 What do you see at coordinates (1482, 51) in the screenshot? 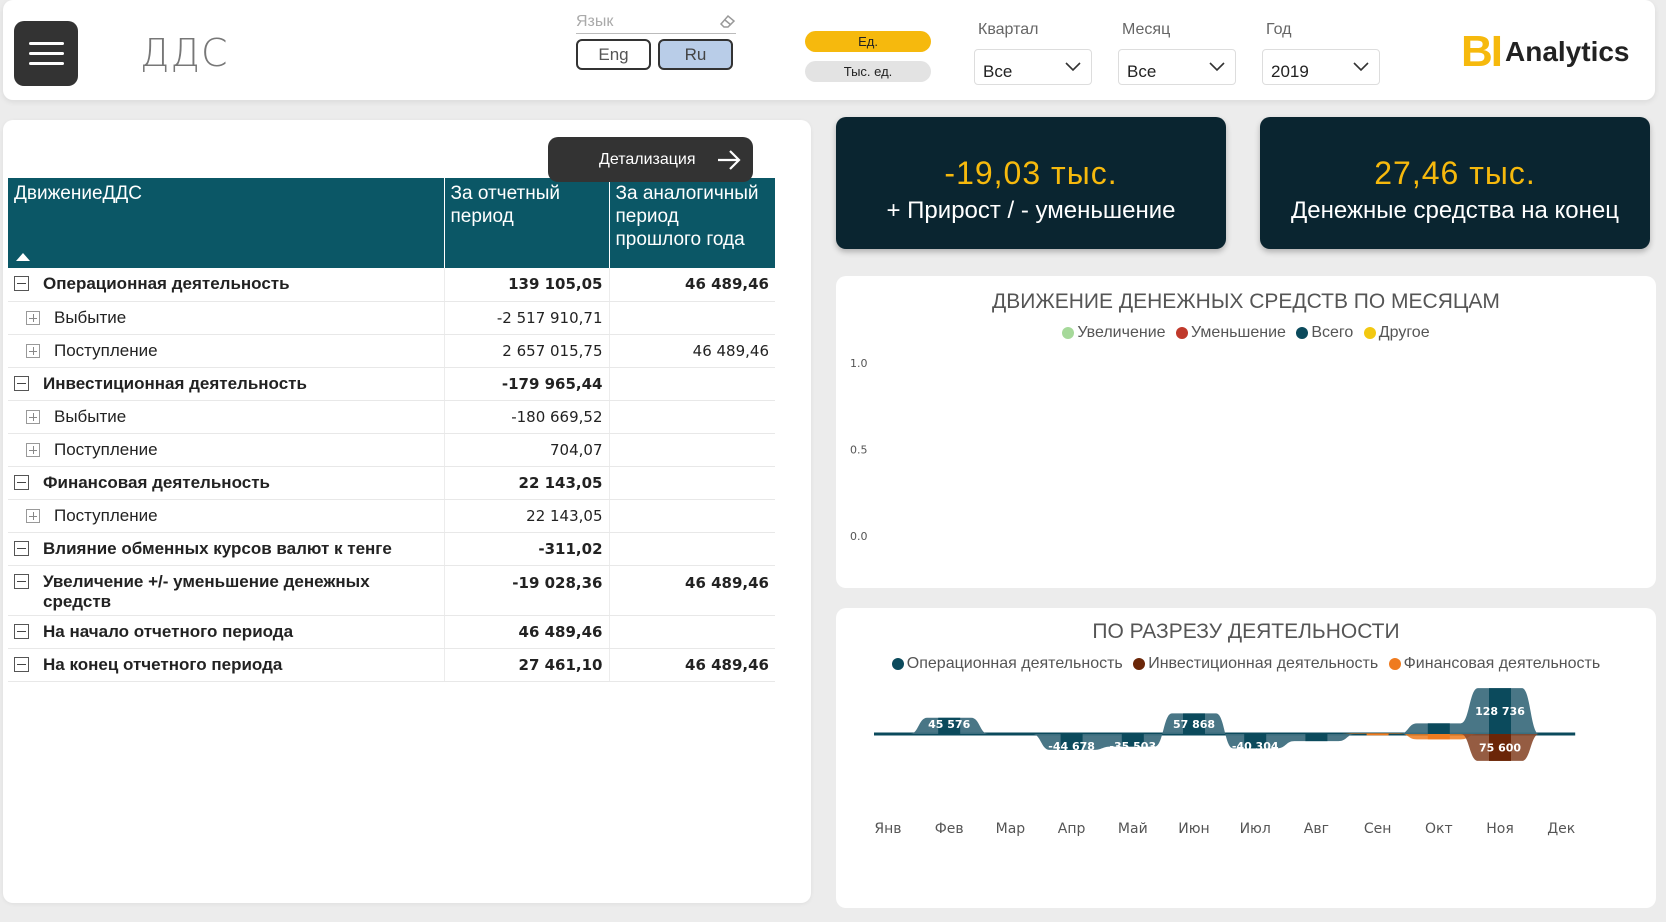
I see `logo-mark: BI` at bounding box center [1482, 51].